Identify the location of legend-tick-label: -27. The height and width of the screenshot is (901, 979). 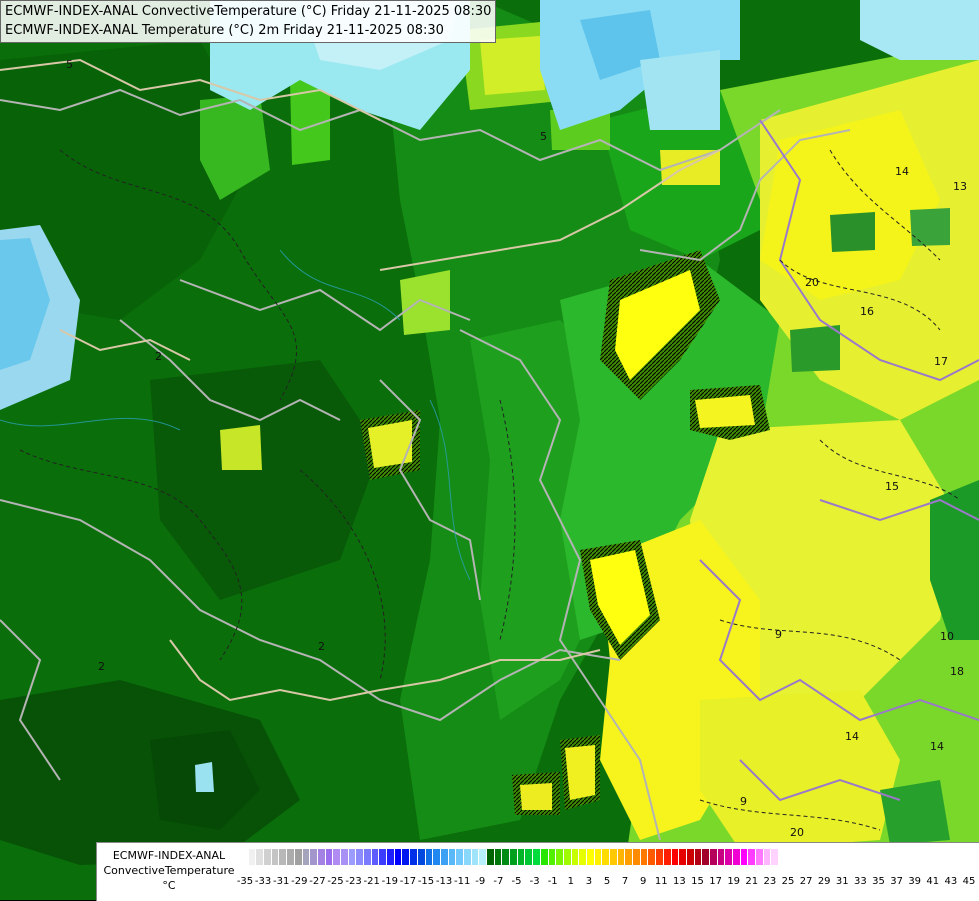
(317, 881).